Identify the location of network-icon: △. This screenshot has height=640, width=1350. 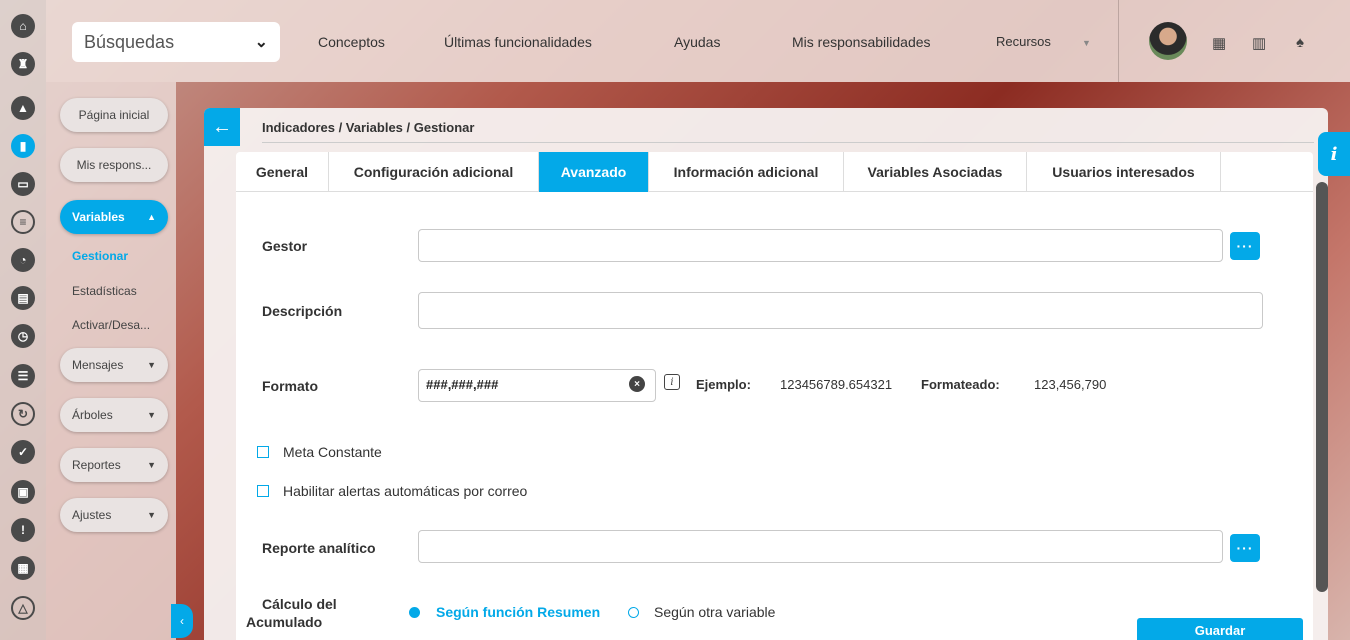
(23, 608).